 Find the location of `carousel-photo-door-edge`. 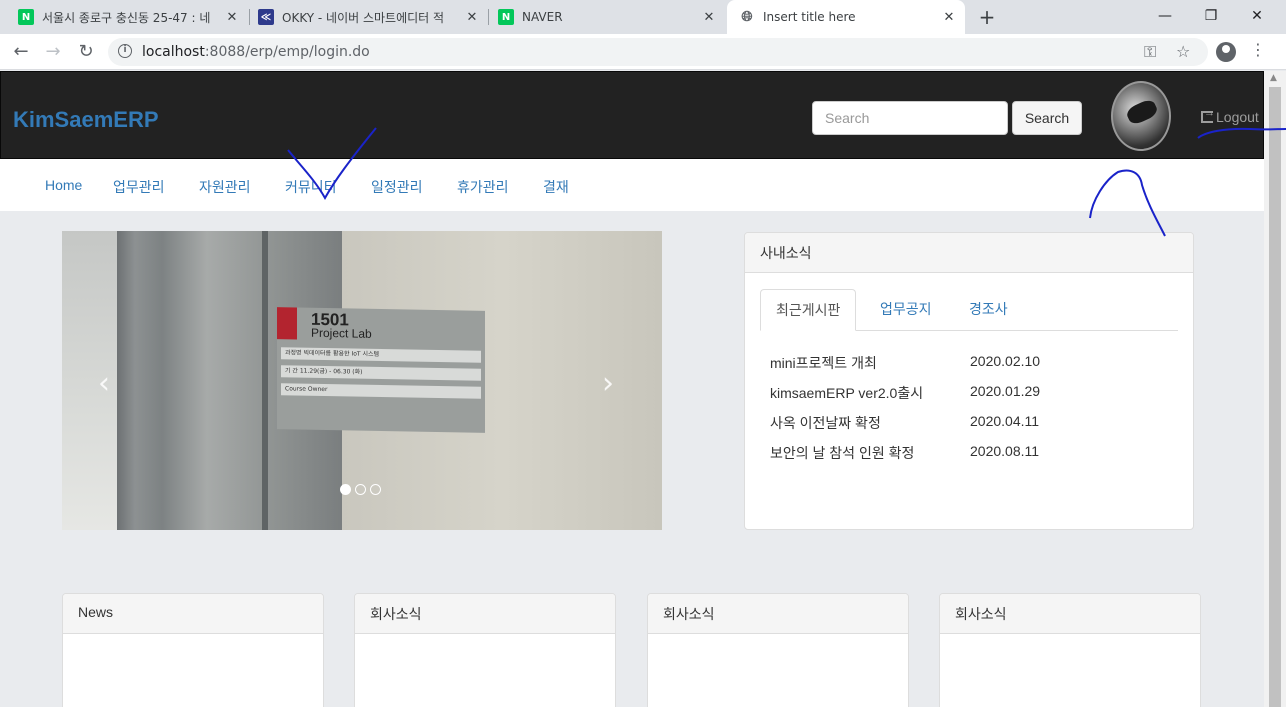

carousel-photo-door-edge is located at coordinates (265, 380).